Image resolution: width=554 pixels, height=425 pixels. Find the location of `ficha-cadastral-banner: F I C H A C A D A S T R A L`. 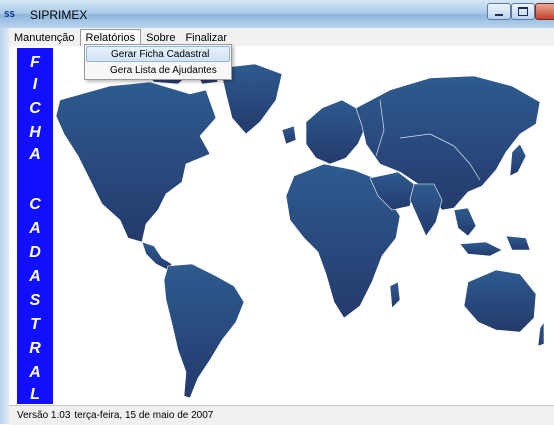

ficha-cadastral-banner: F I C H A C A D A S T R A L is located at coordinates (35, 226).